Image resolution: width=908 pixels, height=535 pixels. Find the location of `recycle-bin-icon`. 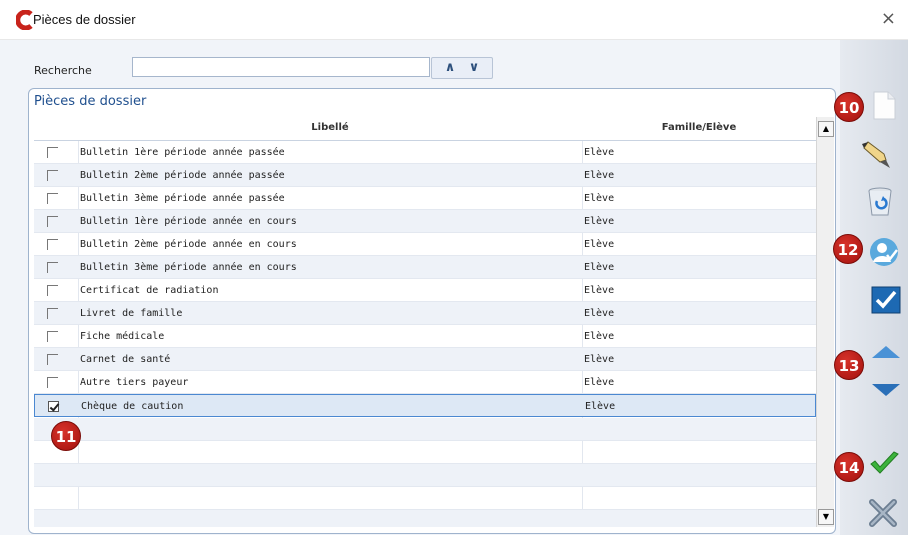

recycle-bin-icon is located at coordinates (880, 201).